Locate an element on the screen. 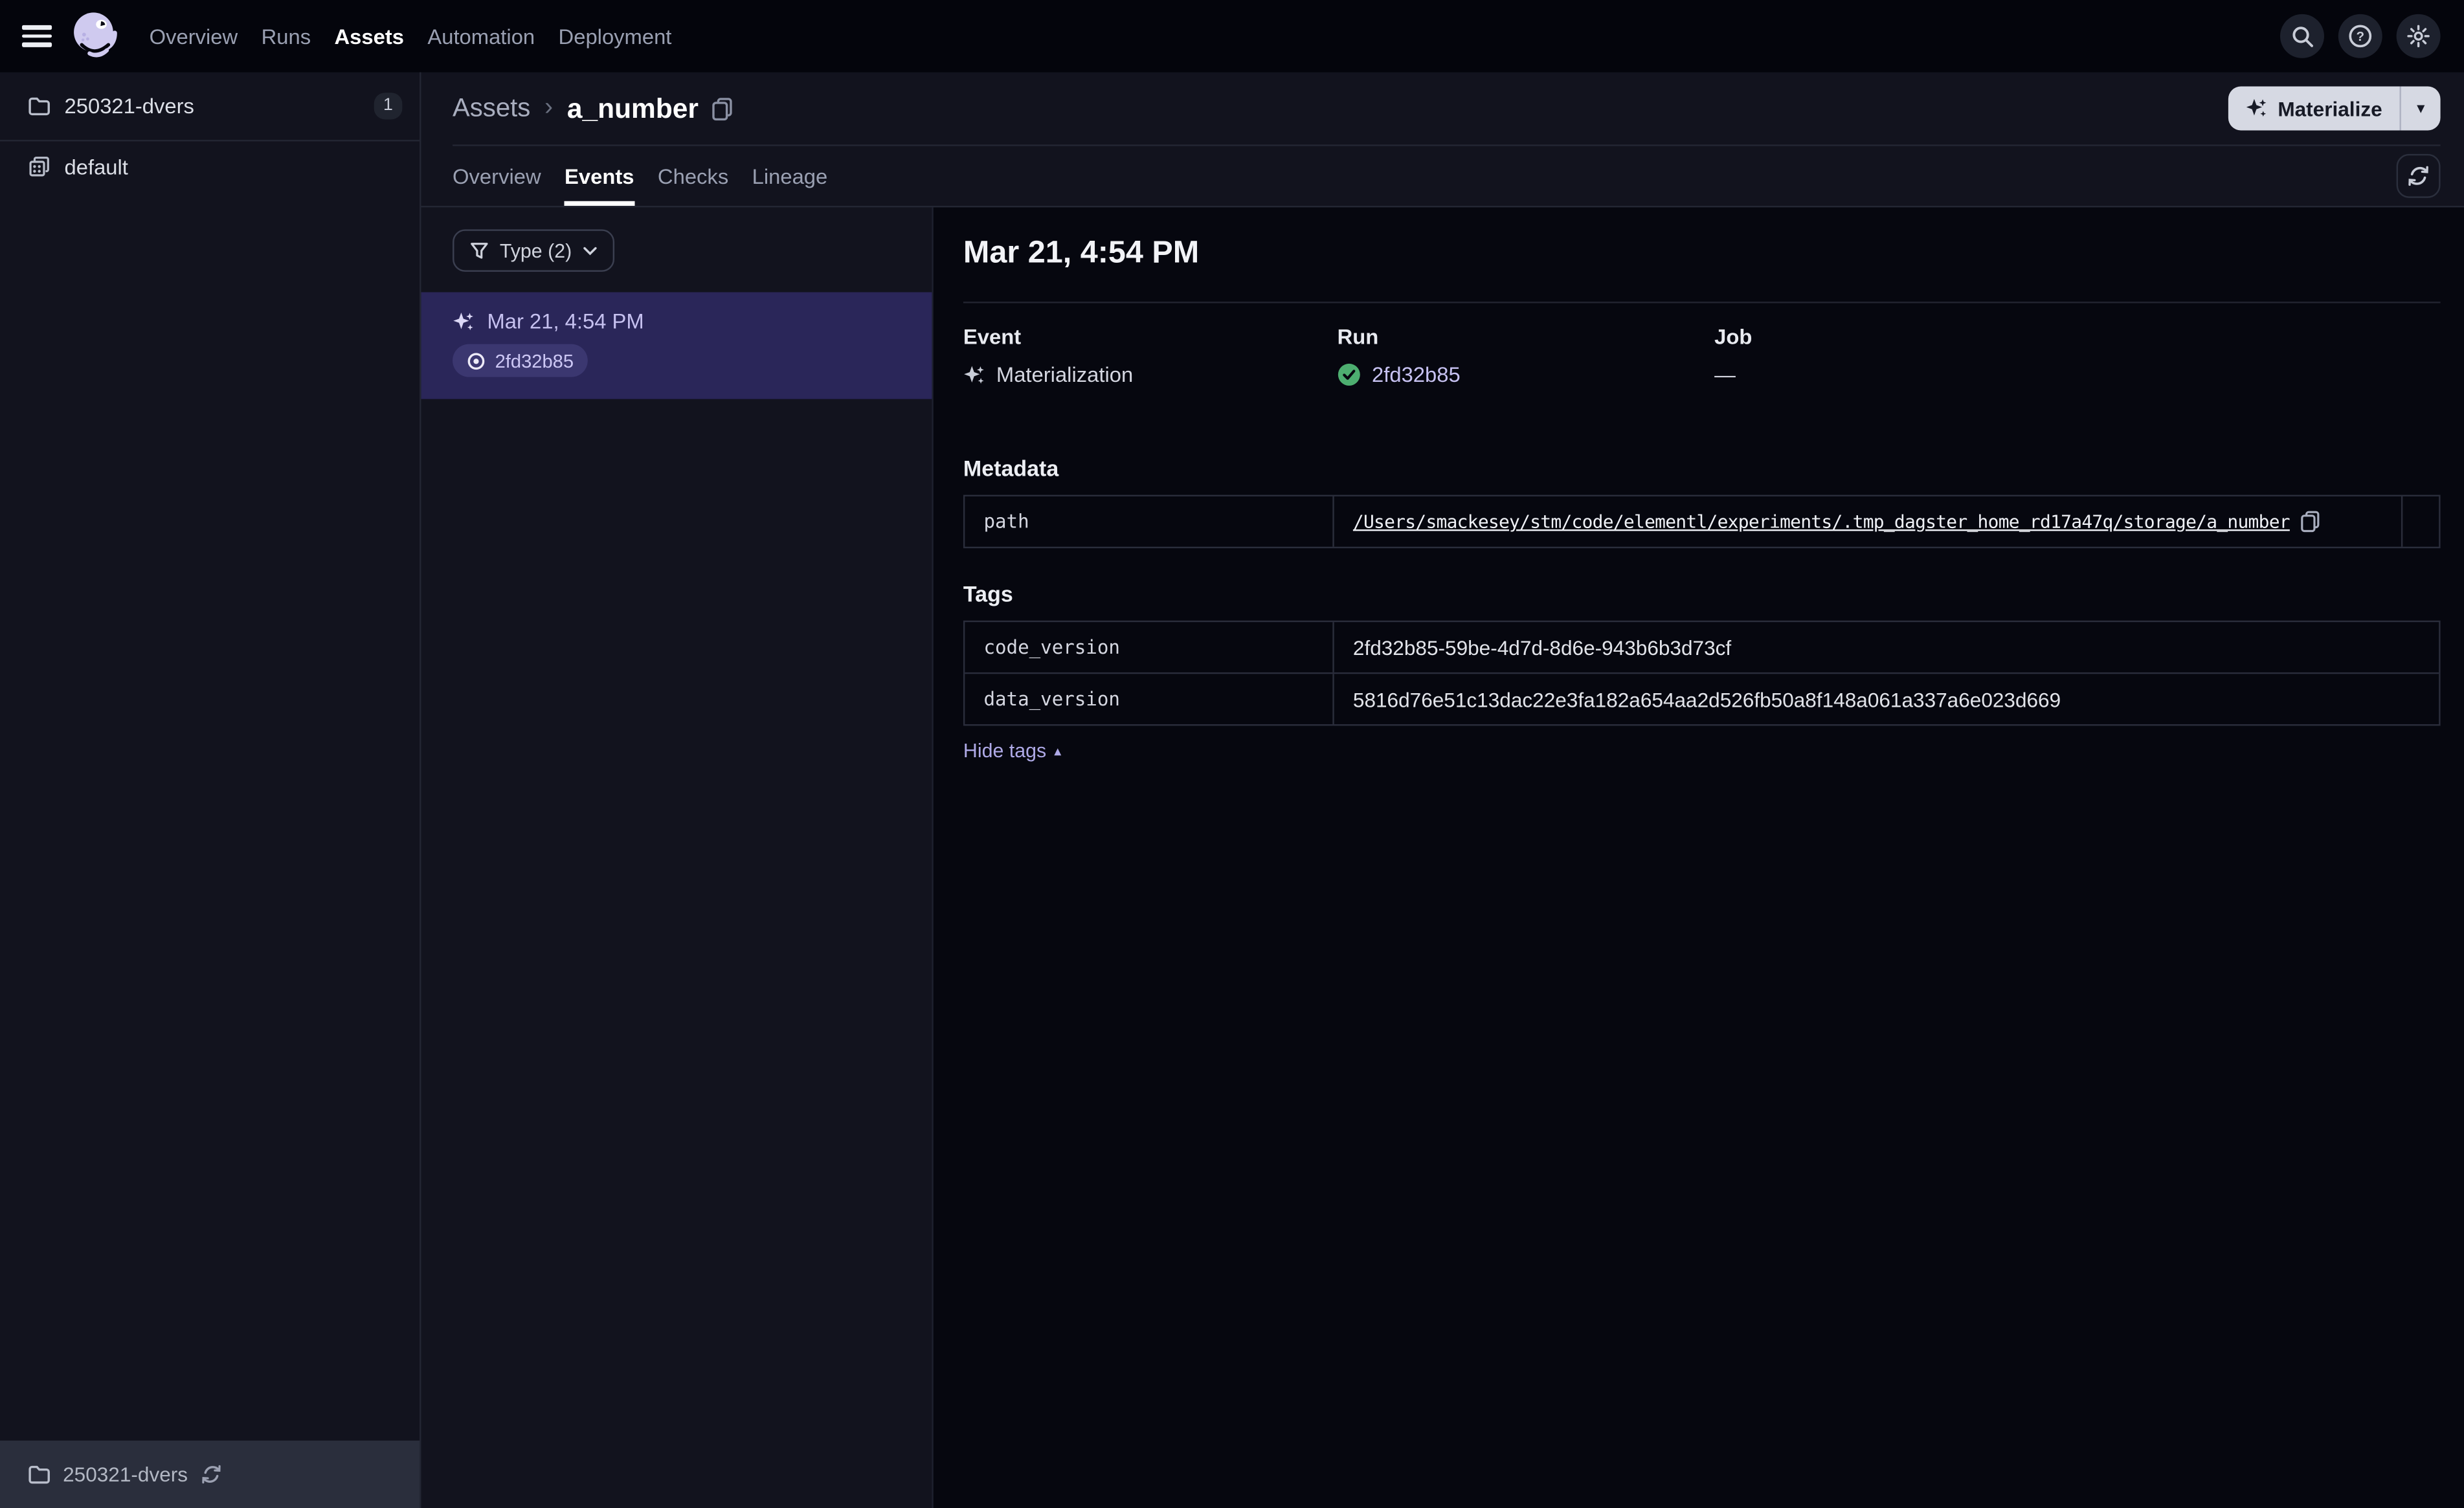 Image resolution: width=2464 pixels, height=1508 pixels. materialize-split-button: Materialize ▾ is located at coordinates (2335, 109).